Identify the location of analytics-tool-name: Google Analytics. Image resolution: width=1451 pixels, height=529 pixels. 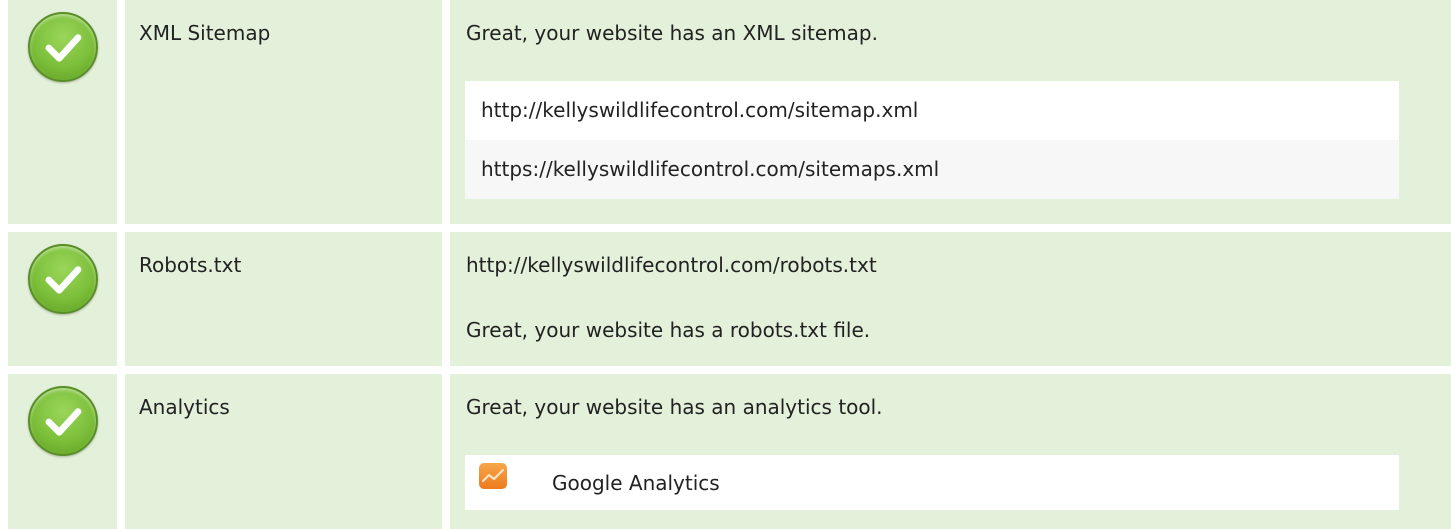
(636, 483).